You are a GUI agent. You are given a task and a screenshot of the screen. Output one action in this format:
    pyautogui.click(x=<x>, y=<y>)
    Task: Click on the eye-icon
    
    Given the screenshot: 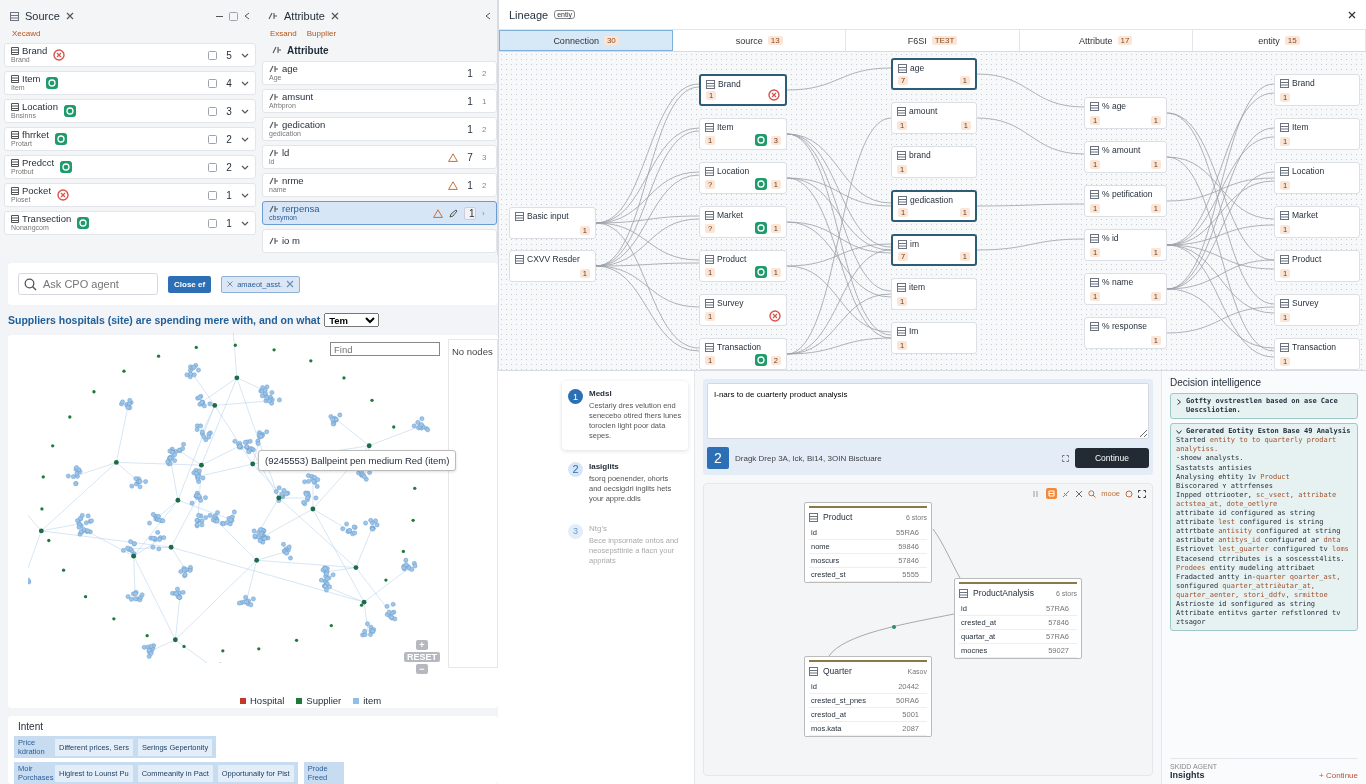 What is the action you would take?
    pyautogui.click(x=1129, y=493)
    